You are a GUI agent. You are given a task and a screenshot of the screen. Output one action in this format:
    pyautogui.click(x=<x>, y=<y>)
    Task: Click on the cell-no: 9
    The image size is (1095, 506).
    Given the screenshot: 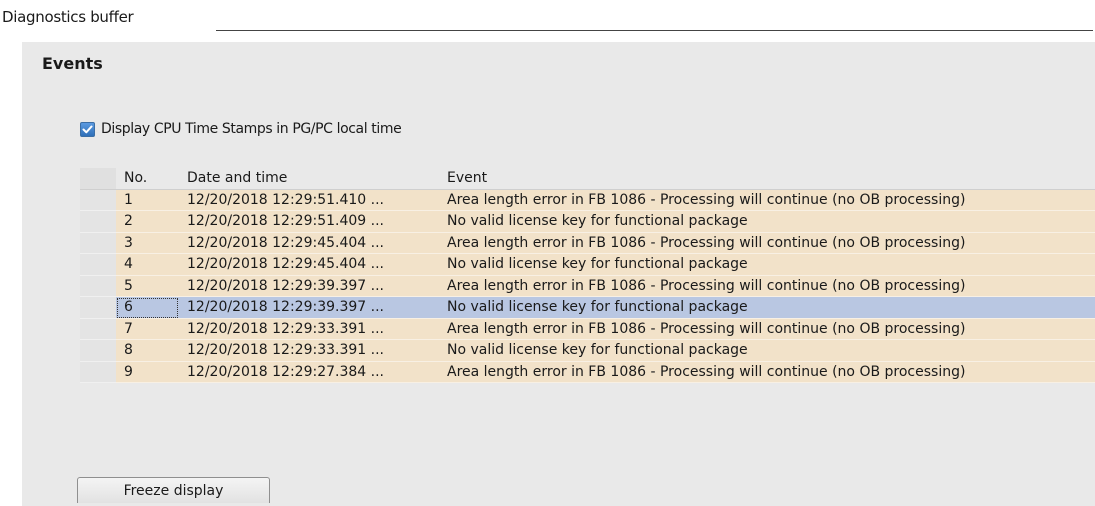 What is the action you would take?
    pyautogui.click(x=147, y=372)
    